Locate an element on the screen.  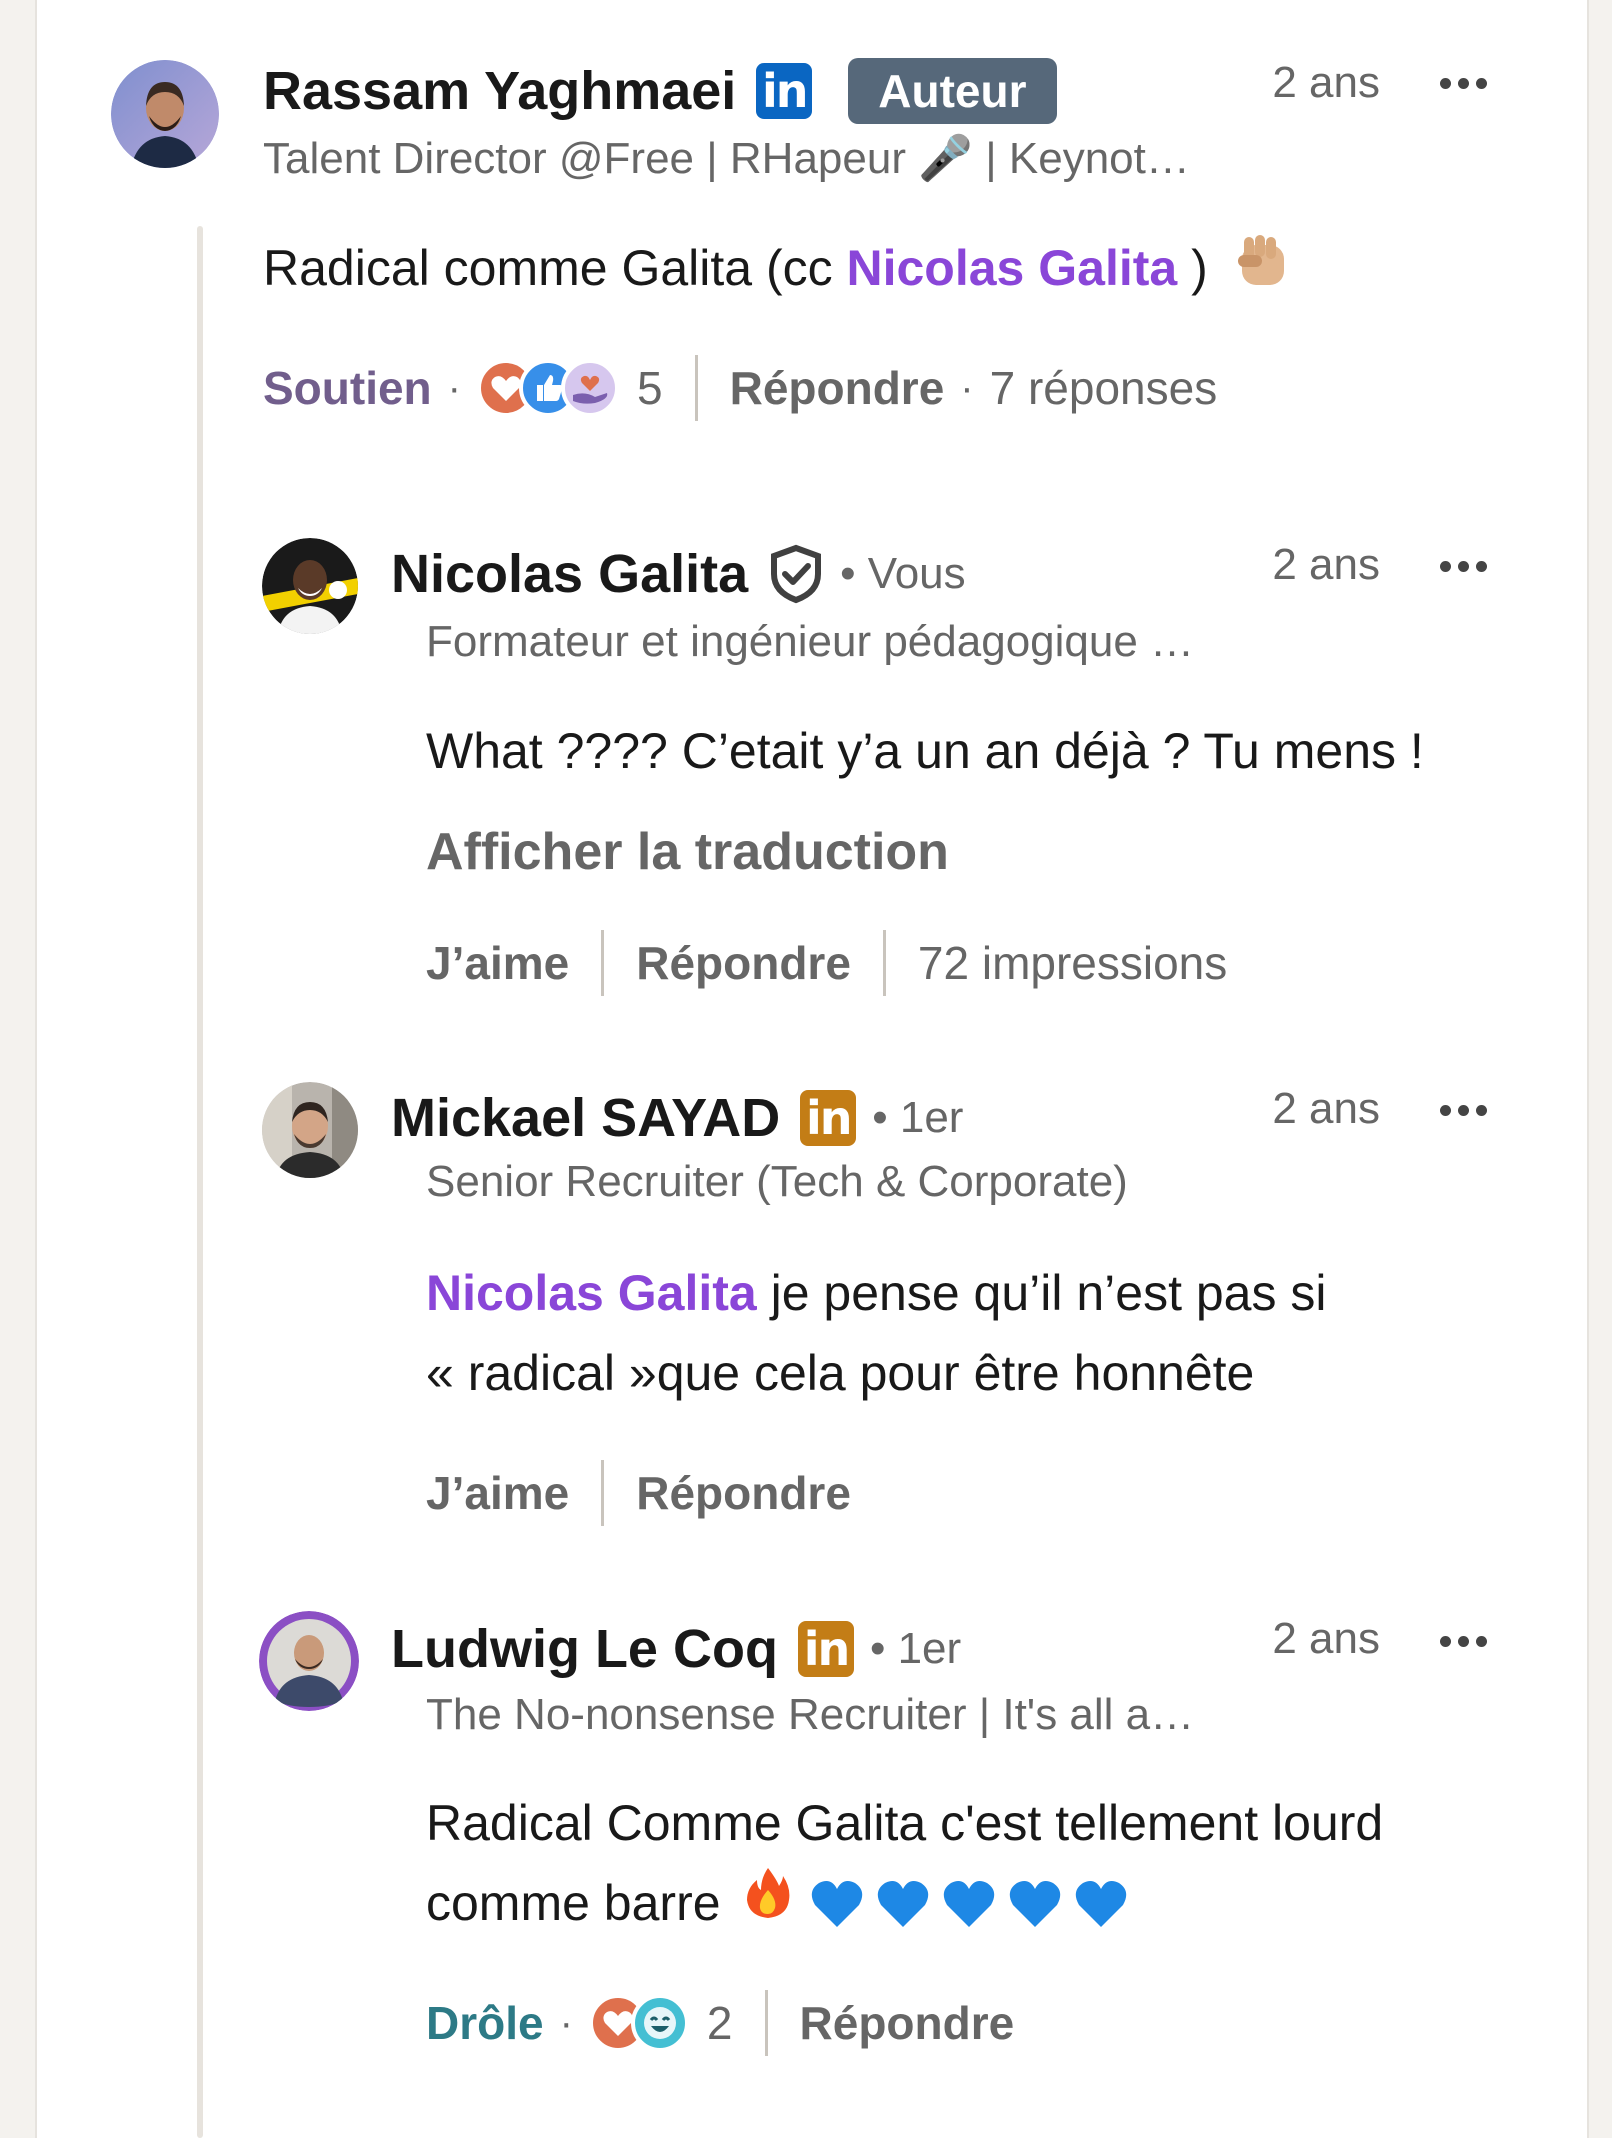
commenter-headline: Senior Recruiter (Tech & Corporate) is located at coordinates (777, 1182).